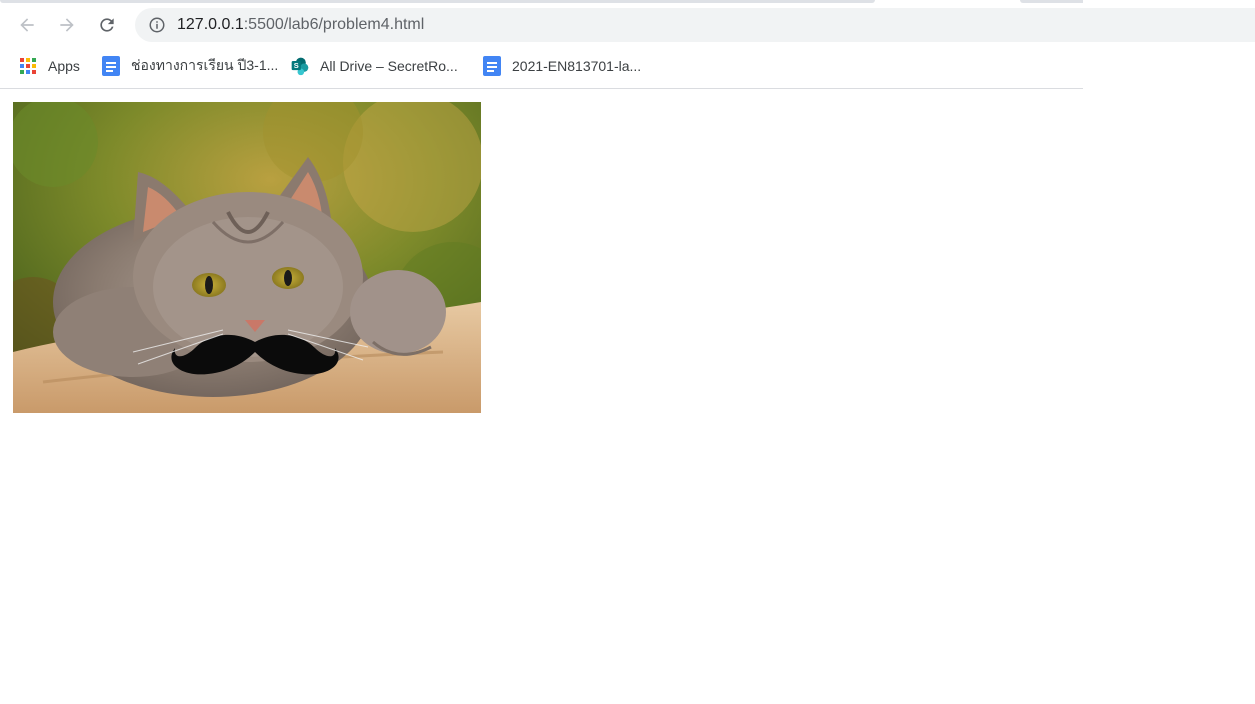  Describe the element at coordinates (157, 25) in the screenshot. I see `info-icon` at that location.